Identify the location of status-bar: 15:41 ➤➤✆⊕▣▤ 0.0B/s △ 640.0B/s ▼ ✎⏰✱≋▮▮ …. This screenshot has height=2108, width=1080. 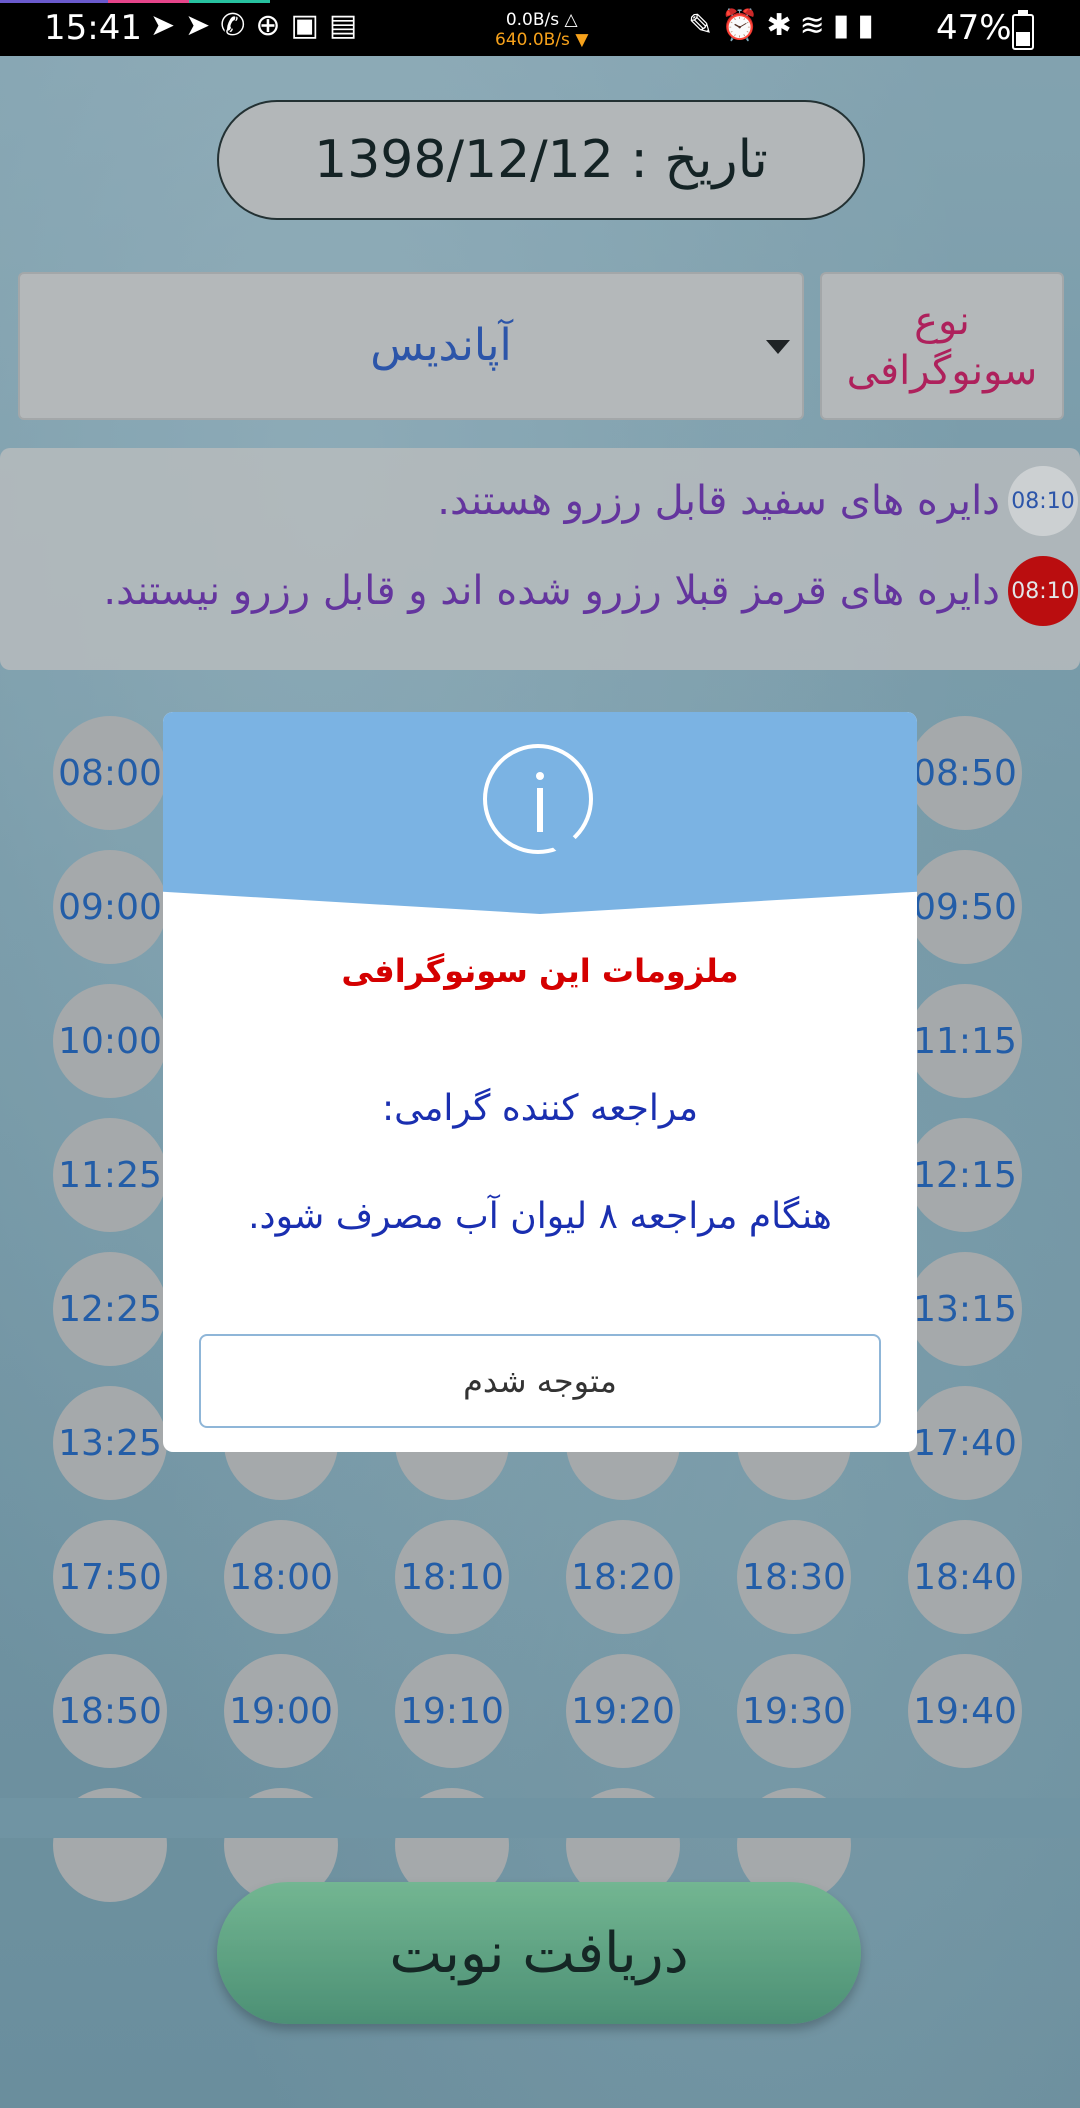
(540, 28).